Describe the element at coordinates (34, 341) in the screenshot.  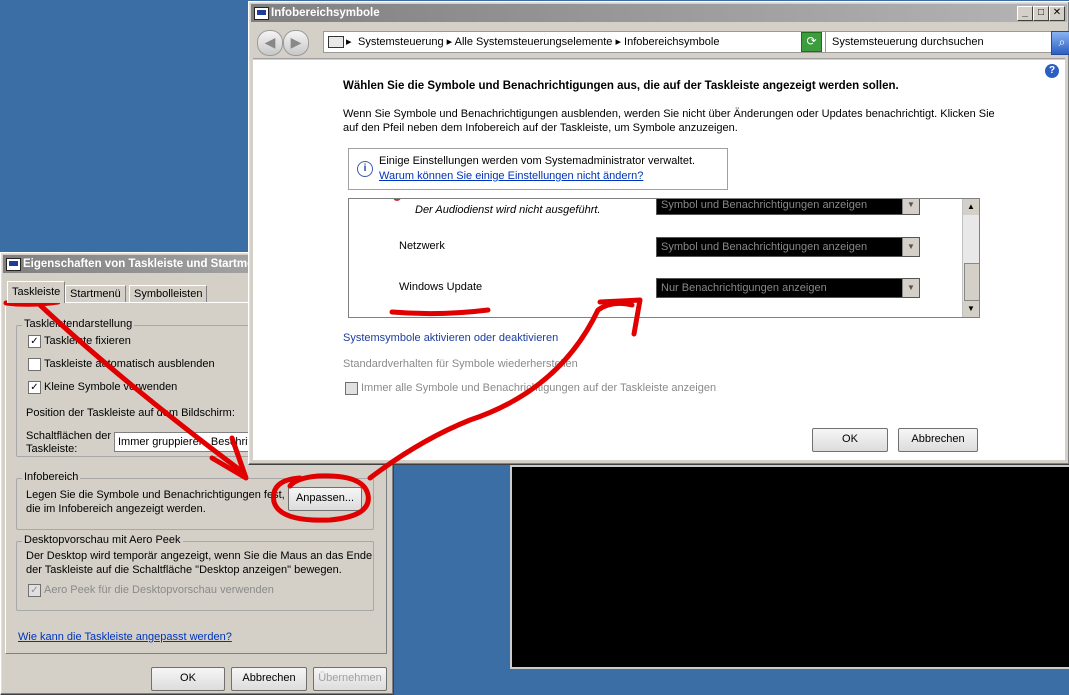
I see `lock-taskbar-checkbox: ✓` at that location.